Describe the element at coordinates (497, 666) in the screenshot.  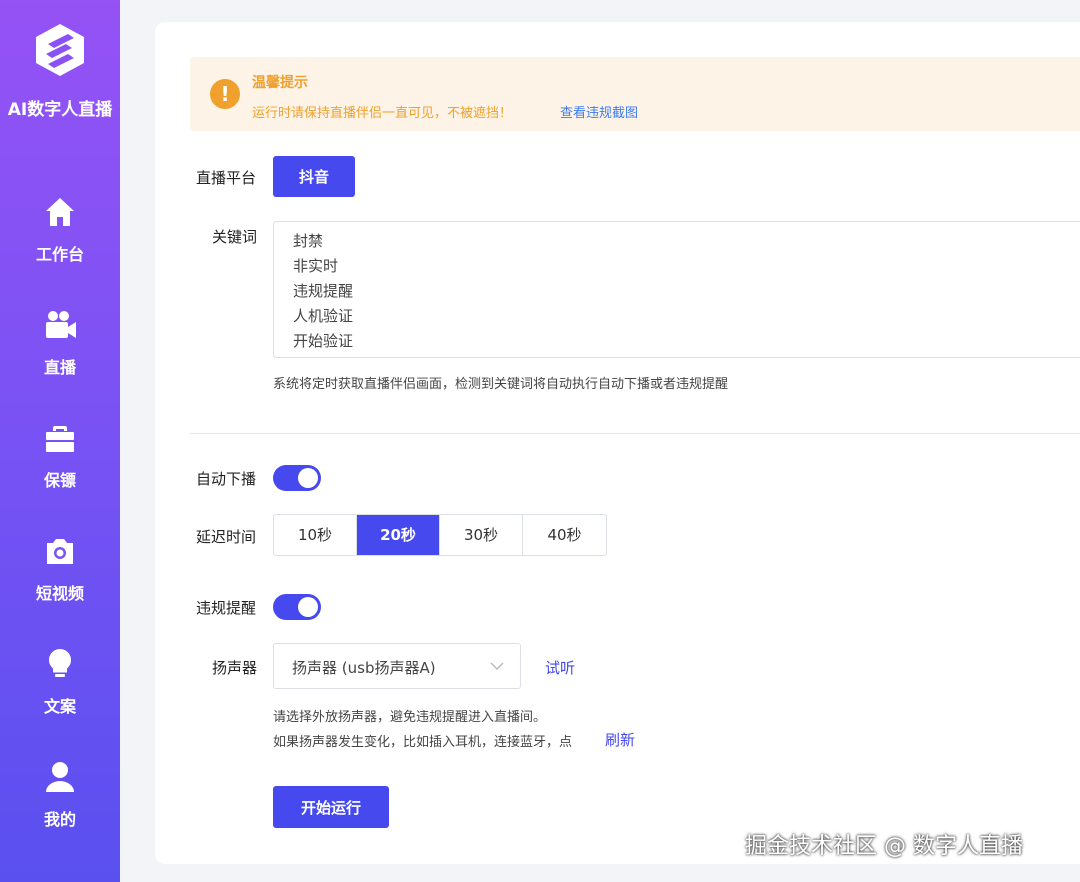
I see `chevron-down-icon` at that location.